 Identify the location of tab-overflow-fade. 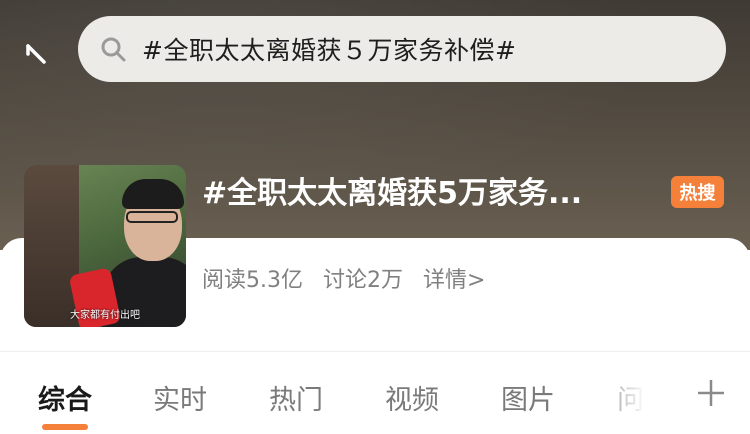
(630, 397).